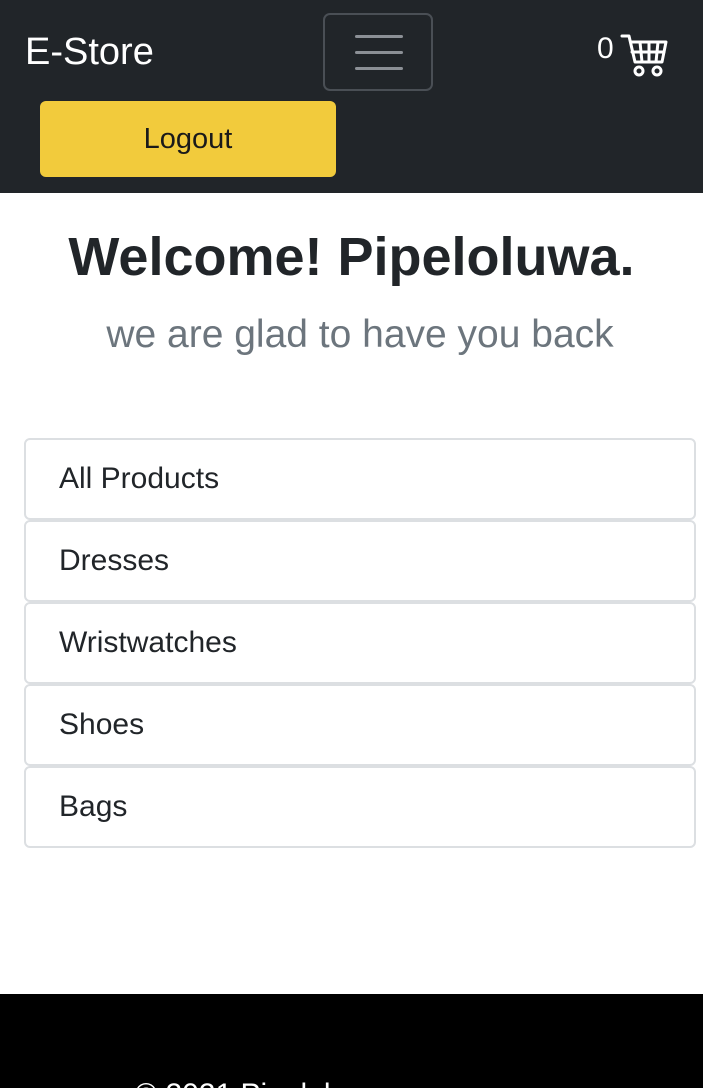 This screenshot has height=1088, width=703. What do you see at coordinates (188, 139) in the screenshot?
I see `logout-button: Logout` at bounding box center [188, 139].